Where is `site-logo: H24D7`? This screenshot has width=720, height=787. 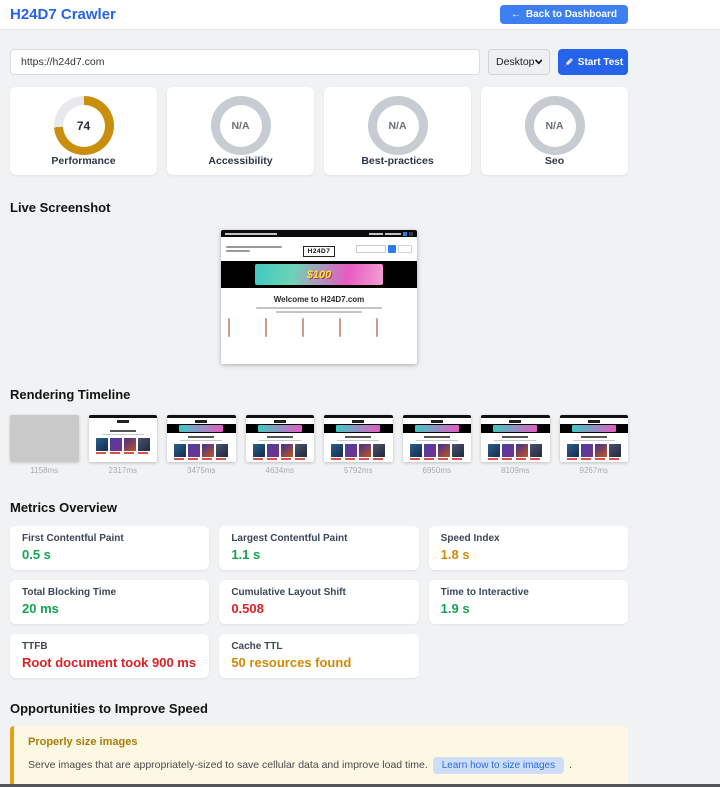
site-logo: H24D7 is located at coordinates (319, 251).